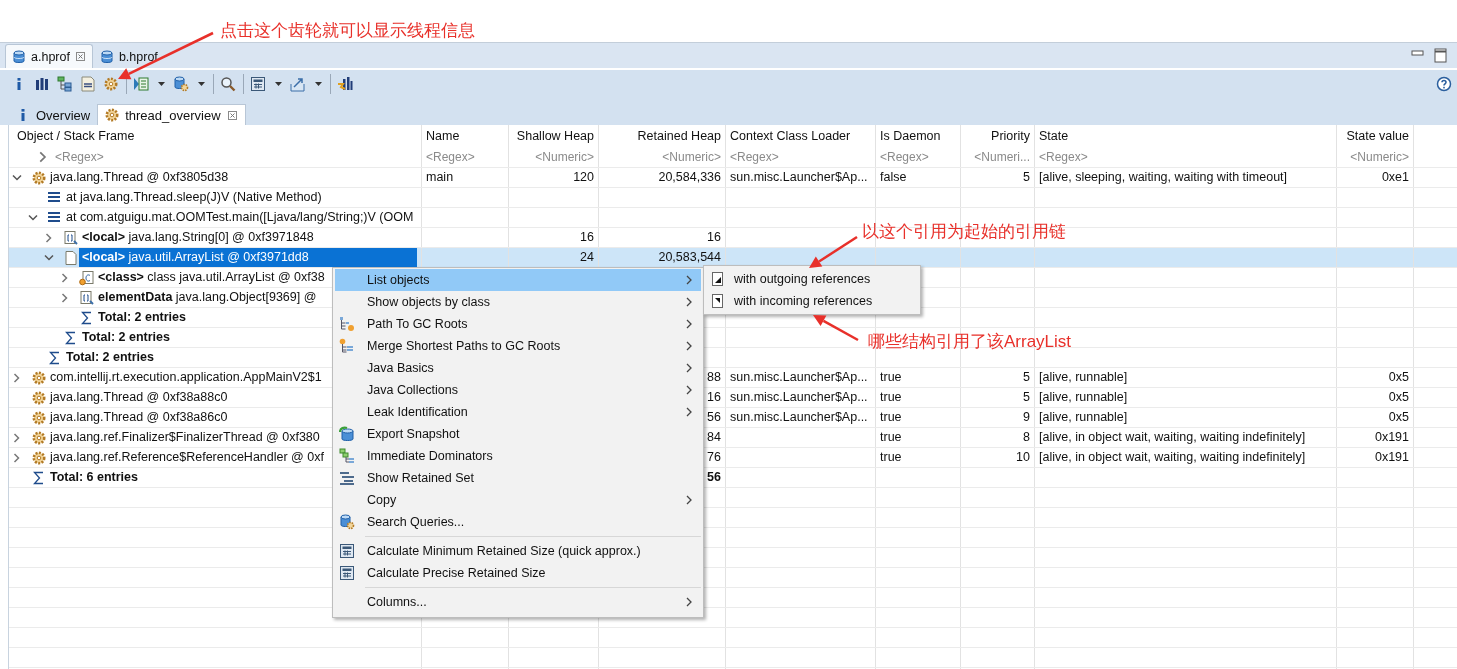 The height and width of the screenshot is (669, 1457). Describe the element at coordinates (181, 84) in the screenshot. I see `database-gear-icon` at that location.